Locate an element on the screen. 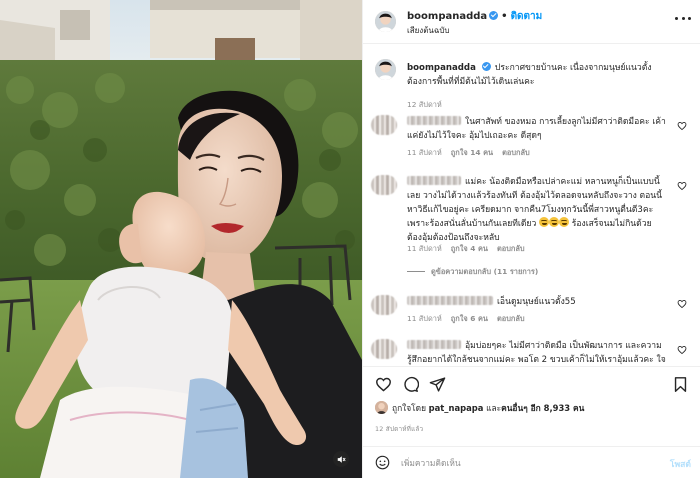 The width and height of the screenshot is (700, 478). post-timestamp: 12 สัปดาห์ที่แล้ว is located at coordinates (399, 429).